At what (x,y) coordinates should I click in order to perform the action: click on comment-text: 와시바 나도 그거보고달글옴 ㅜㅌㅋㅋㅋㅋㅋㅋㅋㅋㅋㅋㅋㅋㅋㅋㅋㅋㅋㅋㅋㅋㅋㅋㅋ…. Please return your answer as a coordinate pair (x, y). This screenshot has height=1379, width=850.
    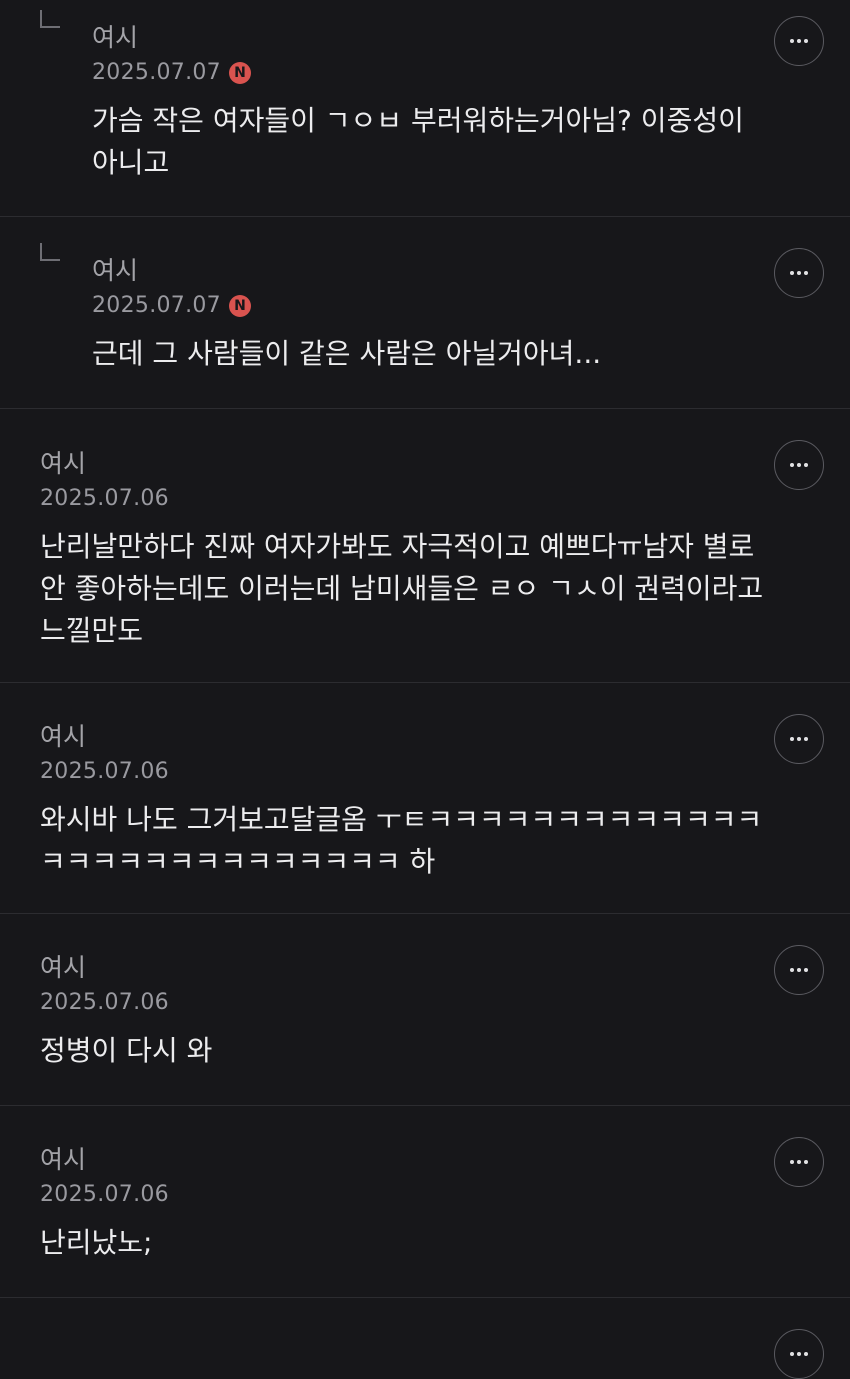
    Looking at the image, I should click on (401, 840).